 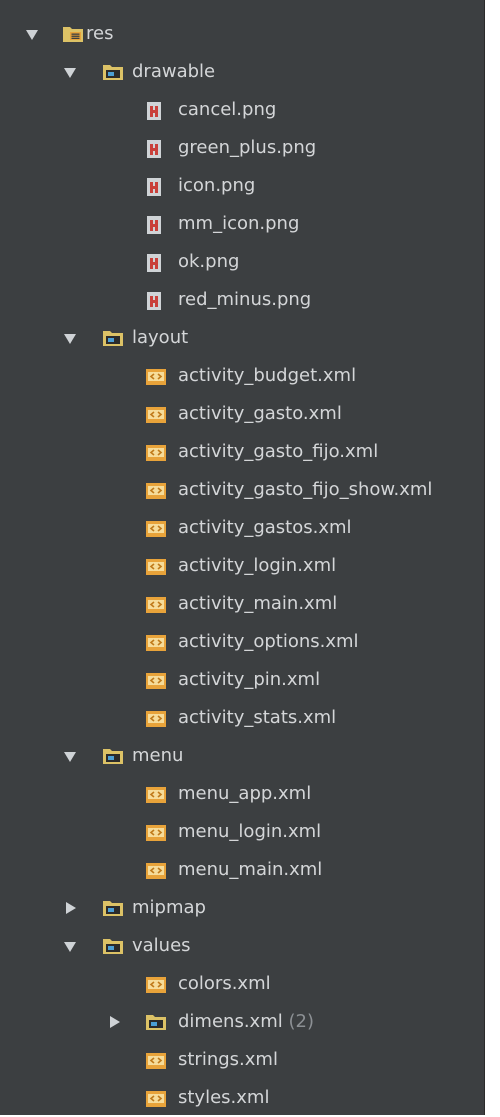 I want to click on file-label: colors.xml, so click(x=224, y=983).